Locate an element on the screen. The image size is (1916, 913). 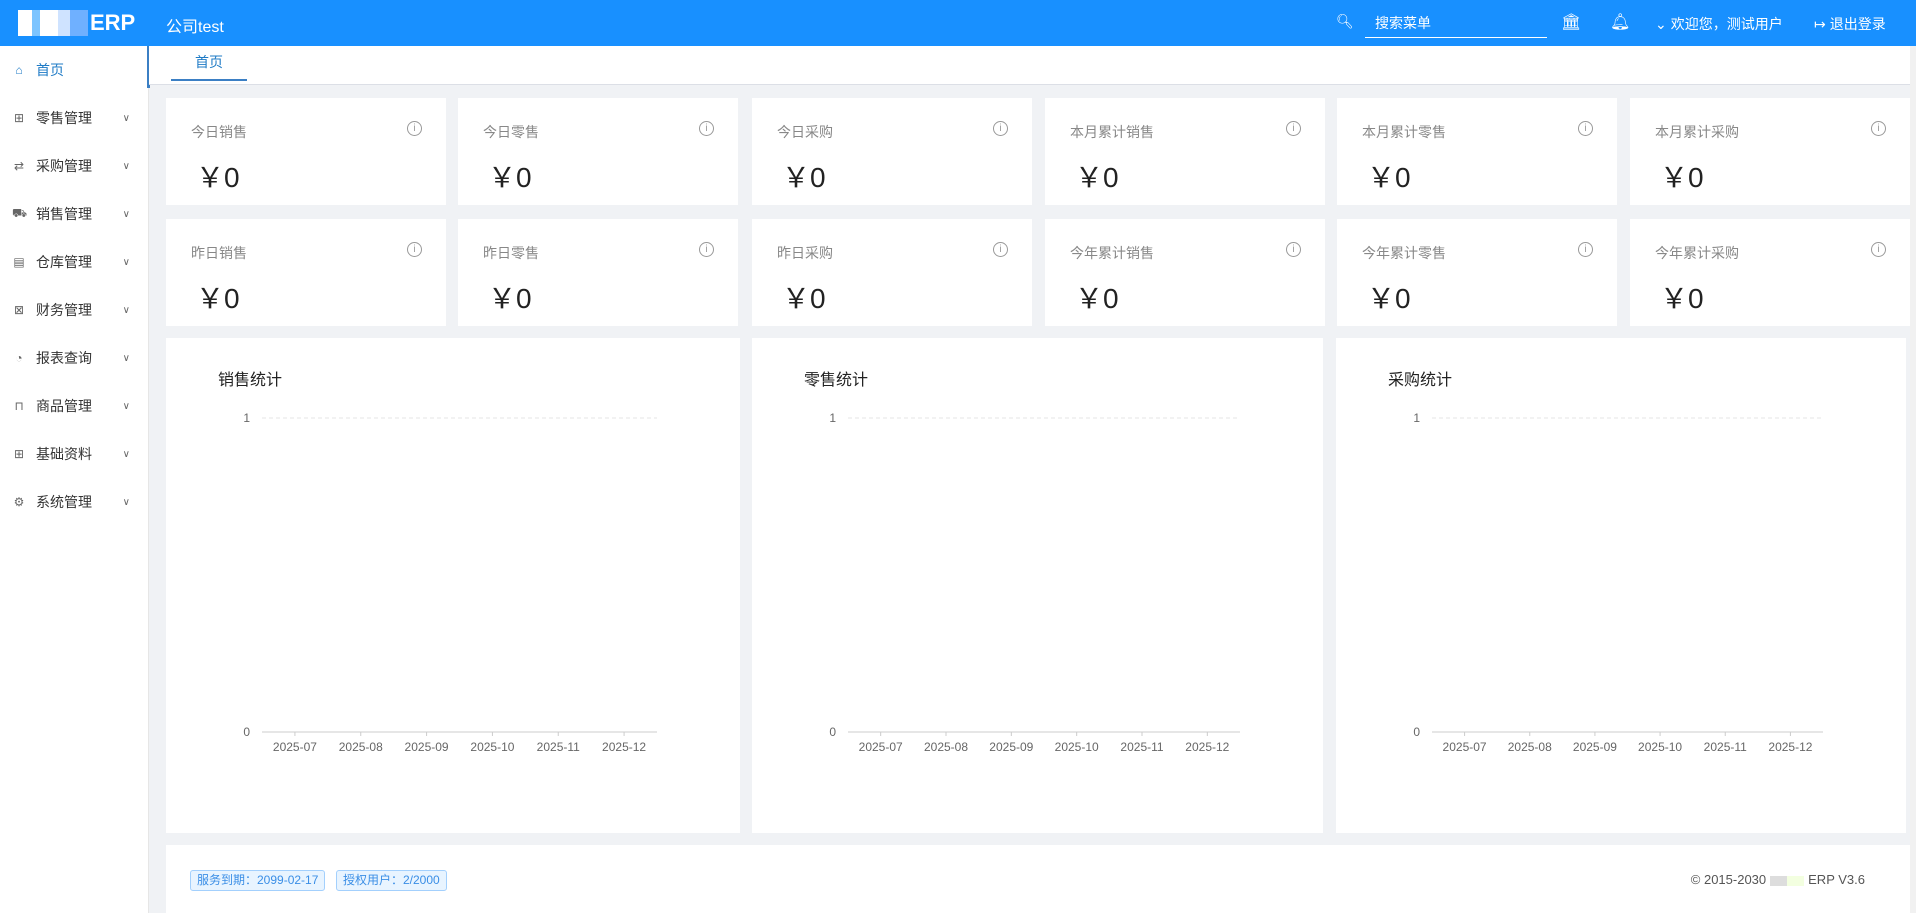
sidebar-item: ◔ 报表查询 ∨ is located at coordinates (74, 358).